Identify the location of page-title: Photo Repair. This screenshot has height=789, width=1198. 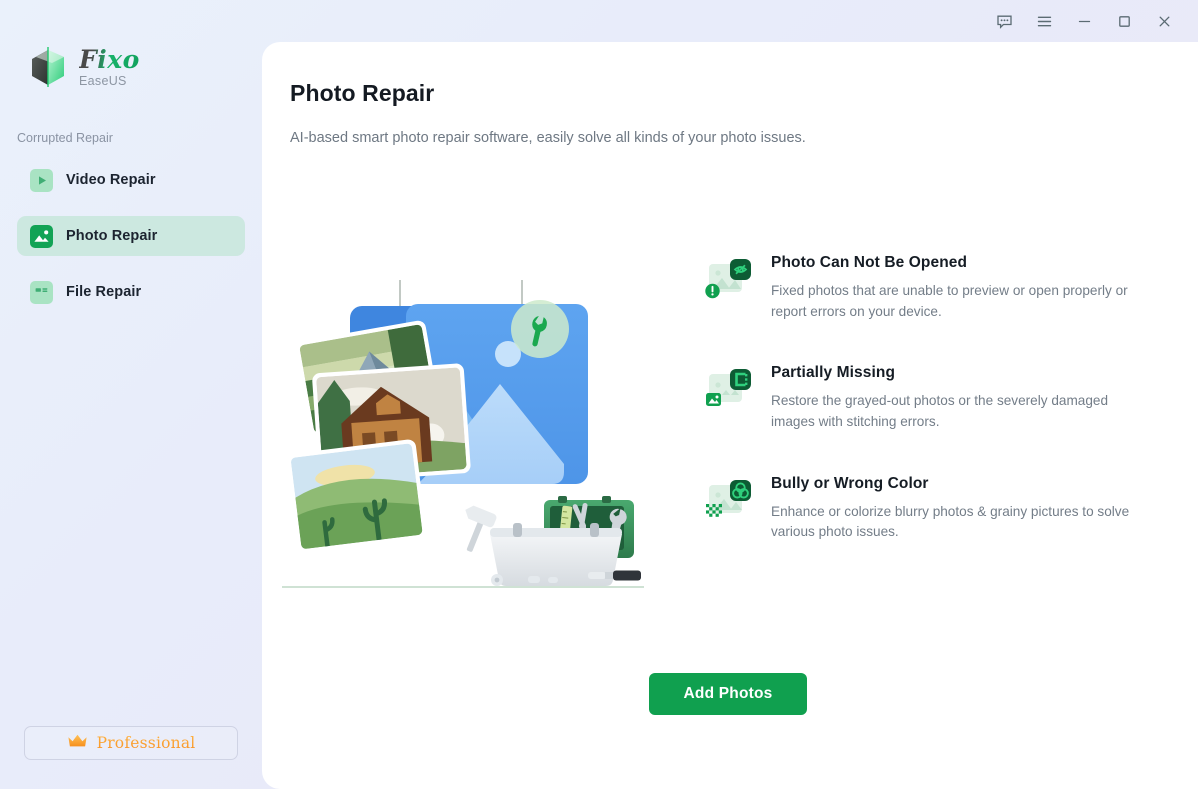
(362, 93).